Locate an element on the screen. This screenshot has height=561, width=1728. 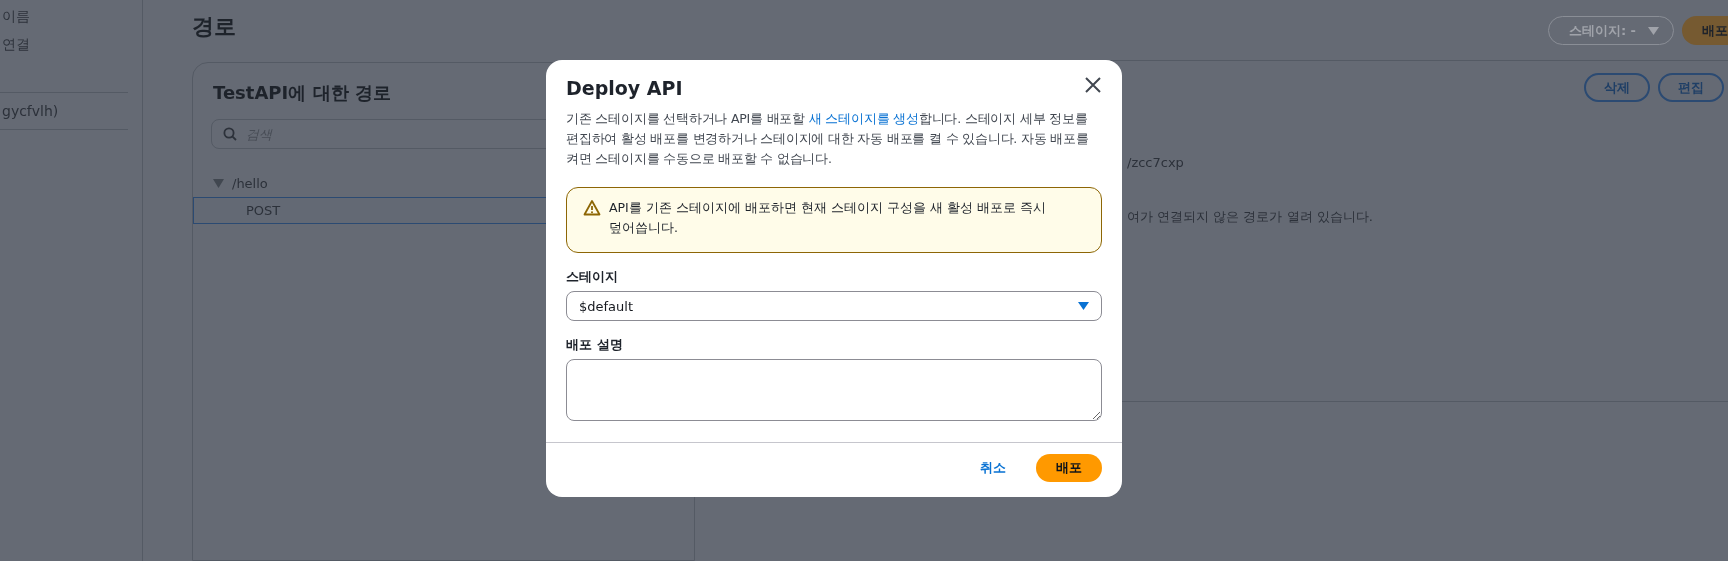
sidebar-item: 이름 is located at coordinates (16, 16).